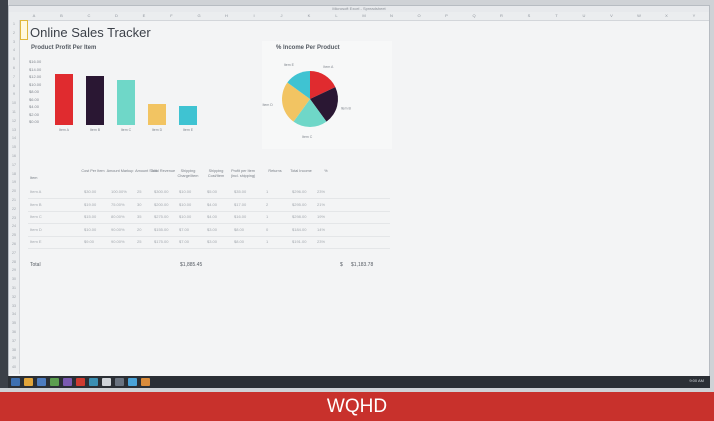 The width and height of the screenshot is (714, 421). I want to click on row-header: 15, so click(14, 147).